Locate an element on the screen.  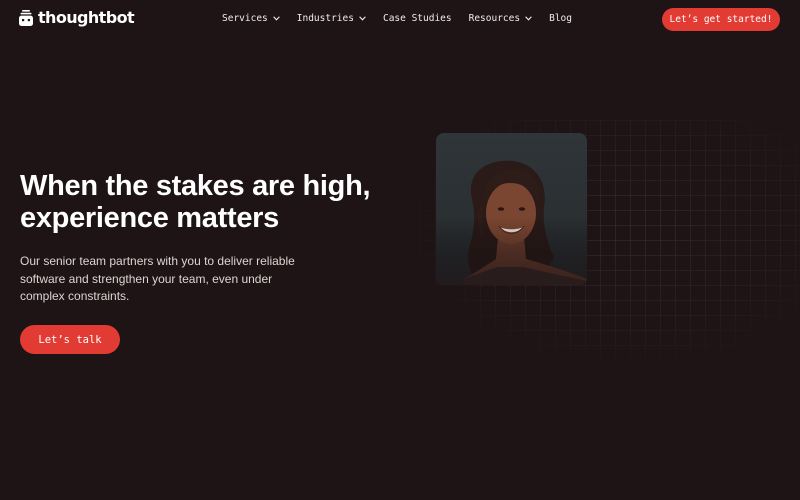
hero-headline-line: experience matters is located at coordinates (149, 218).